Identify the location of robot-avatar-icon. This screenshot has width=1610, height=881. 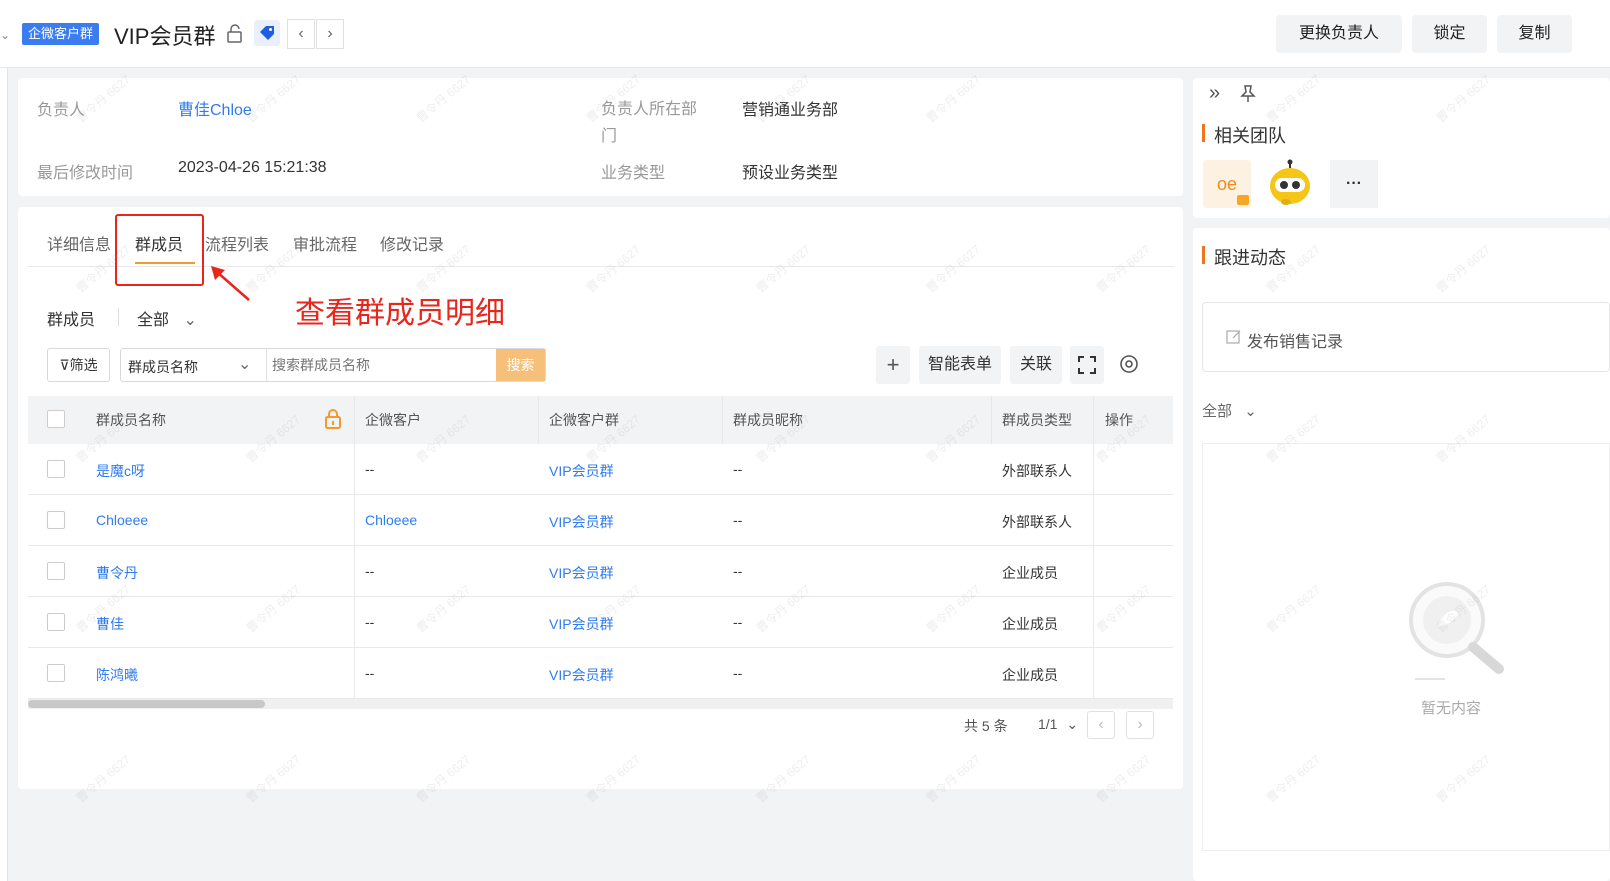
(1290, 186).